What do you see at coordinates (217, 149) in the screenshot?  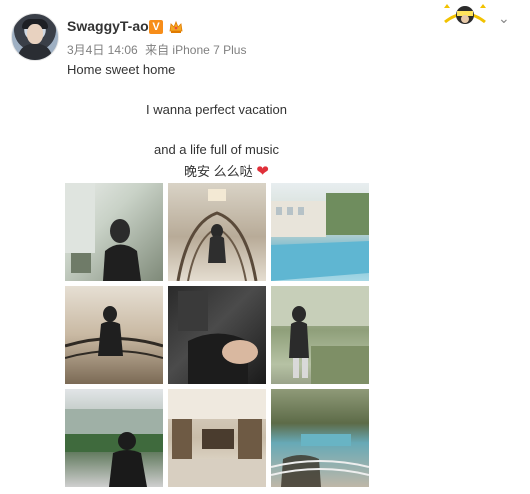 I see `post-text-line-3: and a life full of music` at bounding box center [217, 149].